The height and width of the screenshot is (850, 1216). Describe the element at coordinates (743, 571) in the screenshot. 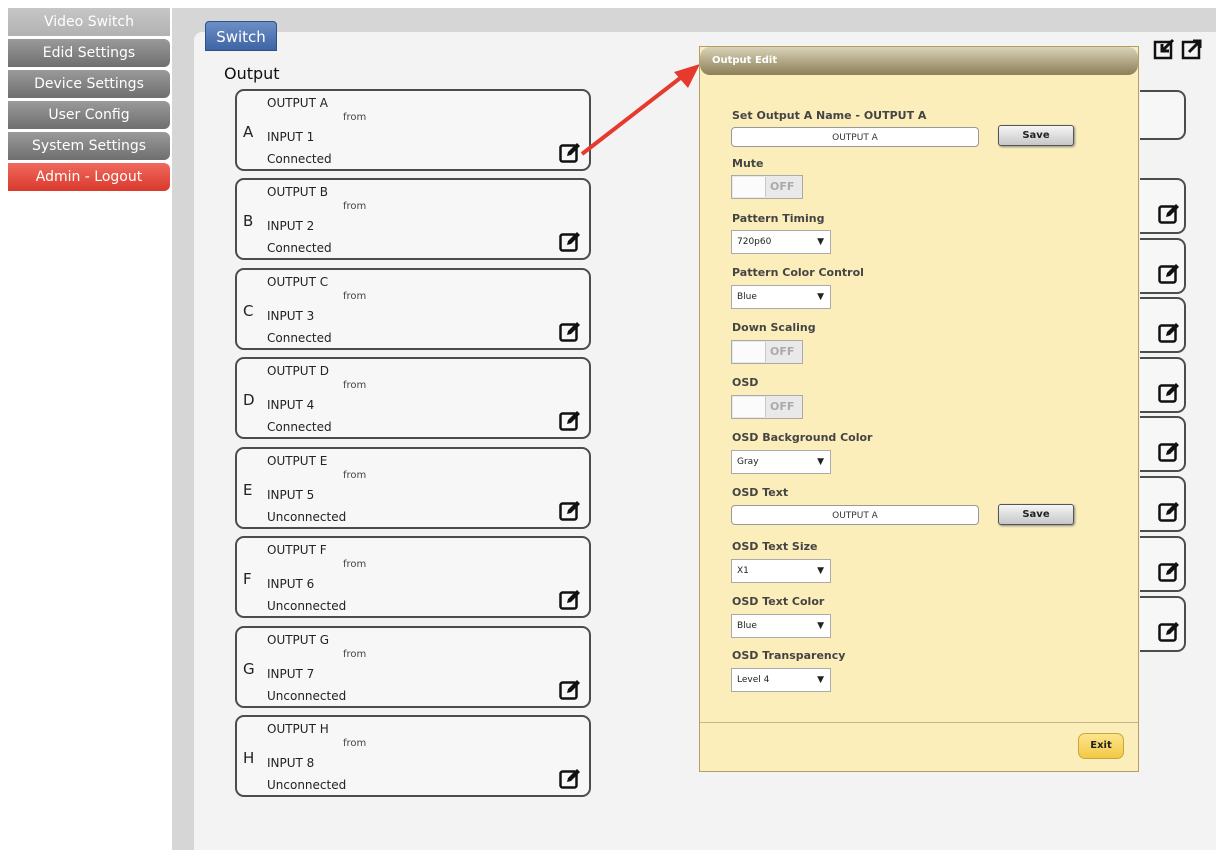

I see `select-value: X1` at that location.